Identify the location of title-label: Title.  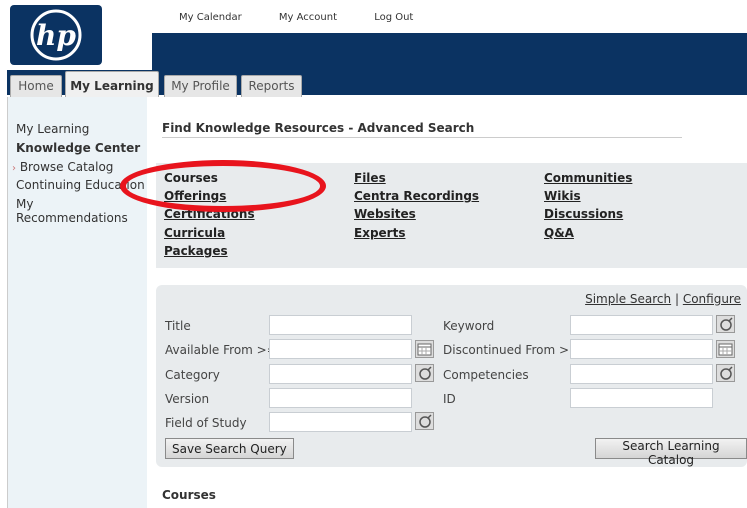
(178, 326).